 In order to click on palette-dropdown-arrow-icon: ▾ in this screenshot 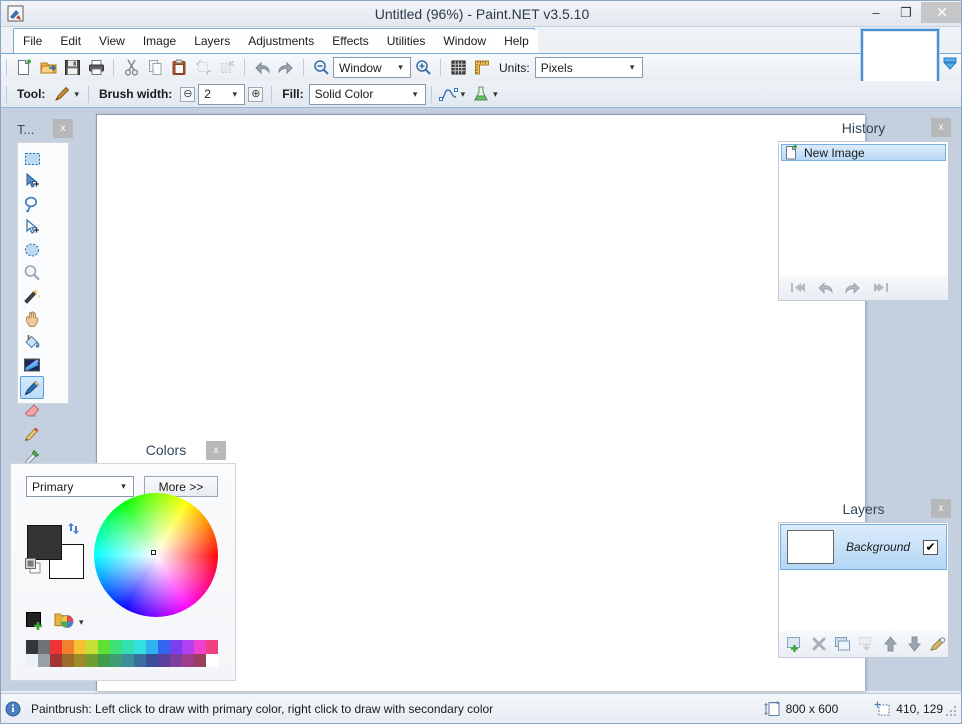, I will do `click(81, 622)`.